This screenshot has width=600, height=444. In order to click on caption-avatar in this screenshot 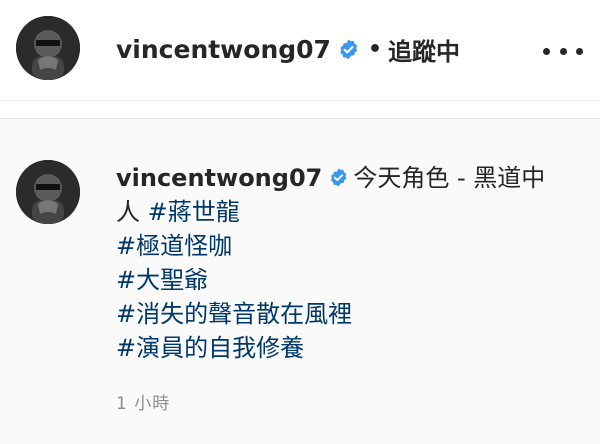, I will do `click(48, 192)`.